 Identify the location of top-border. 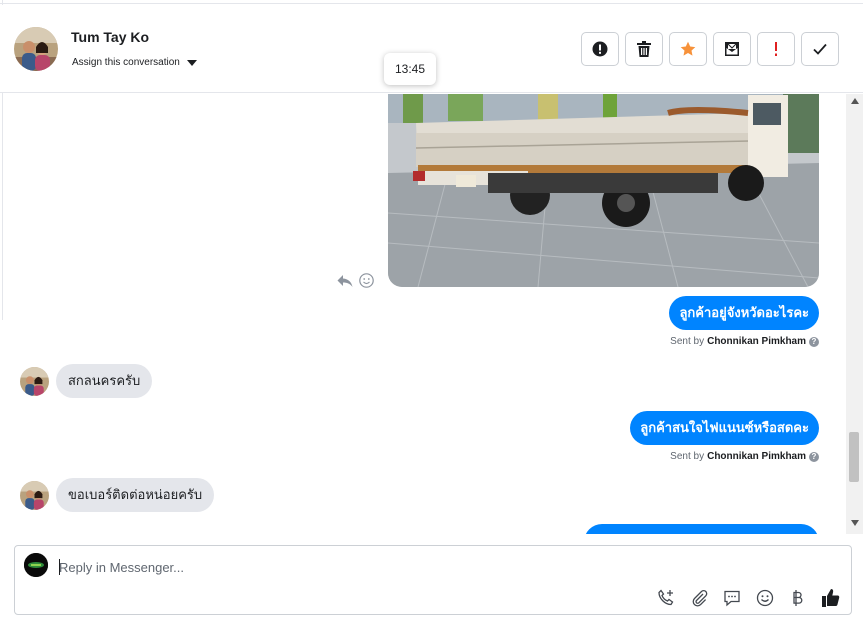
(431, 2).